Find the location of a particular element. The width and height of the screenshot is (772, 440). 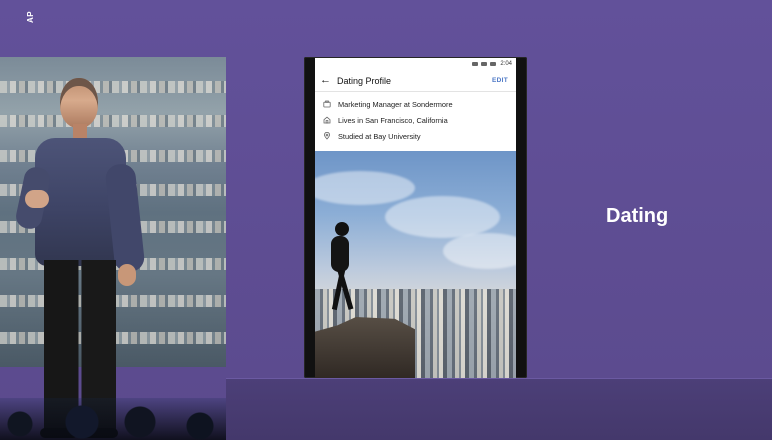

profile-header-left: ← Dating Profile is located at coordinates (355, 80).